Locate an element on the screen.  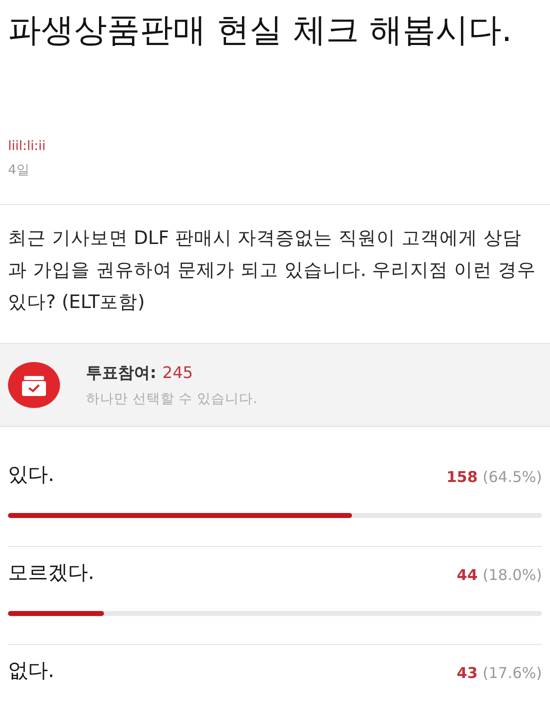
poll-note: 하나만 선택할 수 있습니다. is located at coordinates (172, 399).